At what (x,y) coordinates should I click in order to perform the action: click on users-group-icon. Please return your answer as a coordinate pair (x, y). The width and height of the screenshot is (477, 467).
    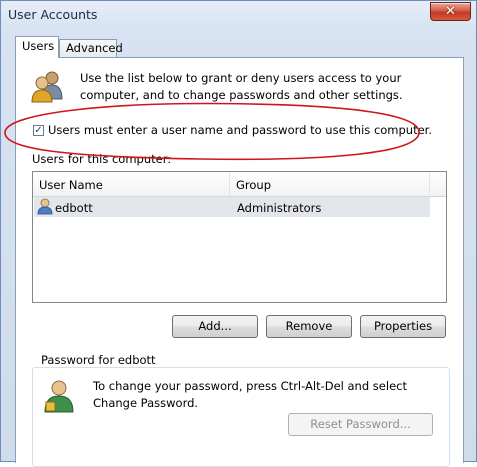
    Looking at the image, I should click on (47, 87).